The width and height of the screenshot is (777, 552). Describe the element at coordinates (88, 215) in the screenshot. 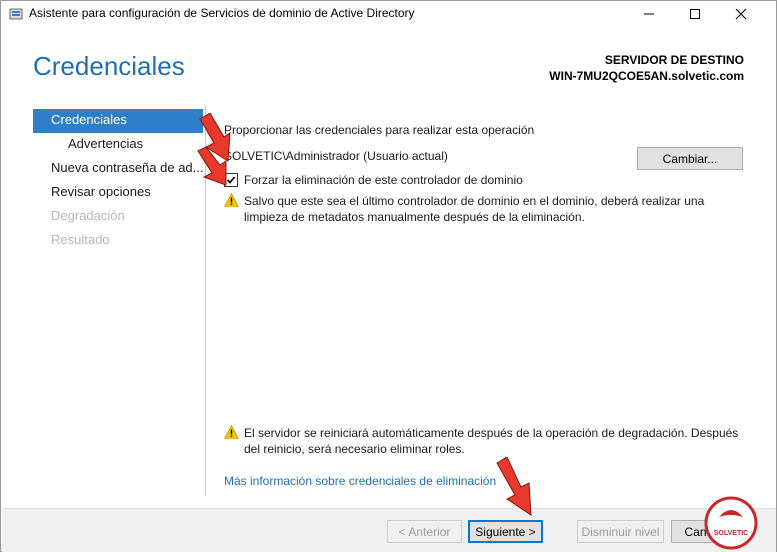

I see `nav-item-degradacion: Degradación` at that location.